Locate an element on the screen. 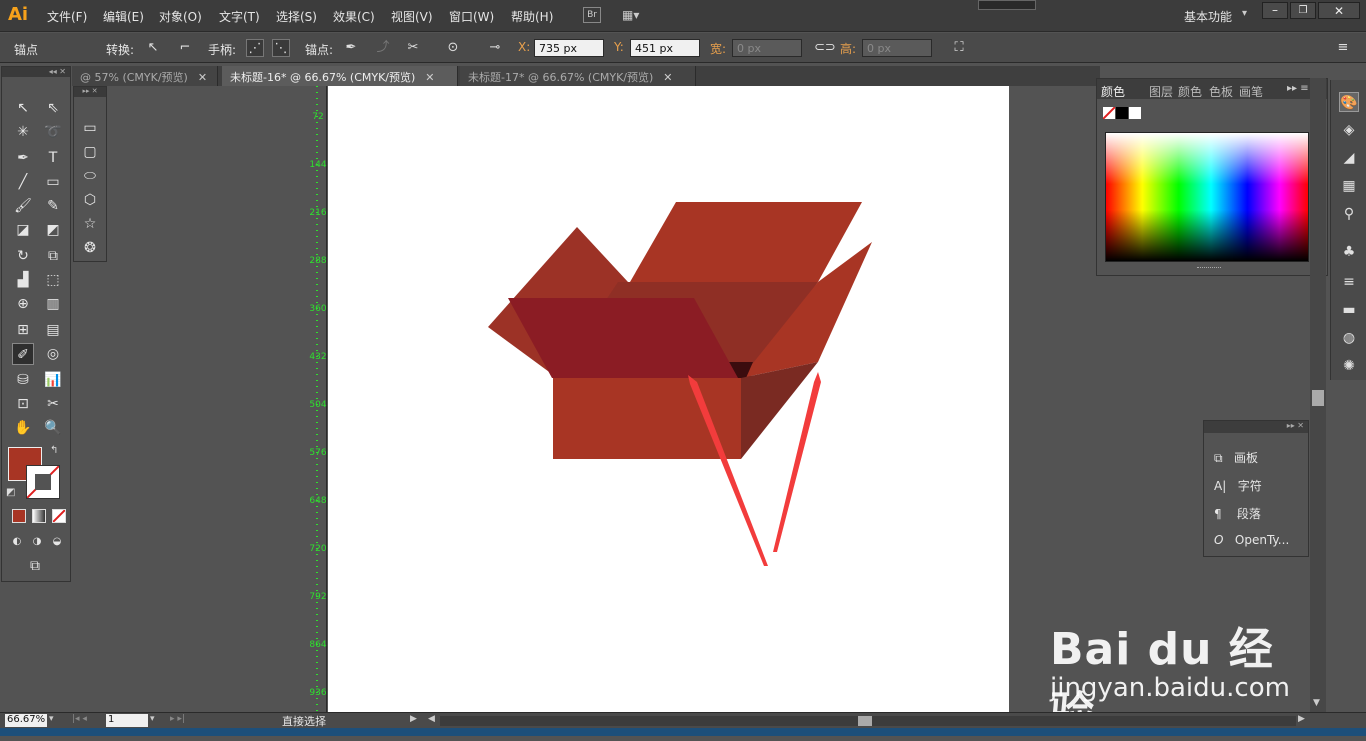  artboard-number-field: 1 is located at coordinates (127, 720).